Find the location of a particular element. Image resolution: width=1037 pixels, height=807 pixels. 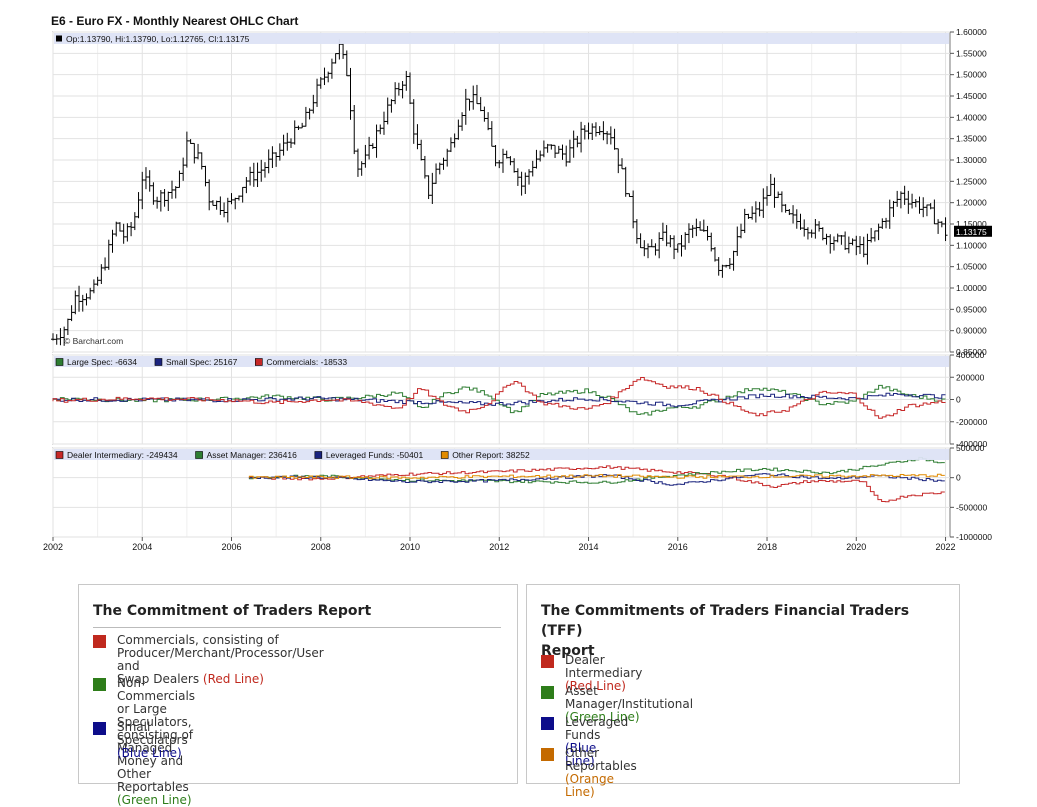

x-tick-label: 2022 is located at coordinates (946, 547).